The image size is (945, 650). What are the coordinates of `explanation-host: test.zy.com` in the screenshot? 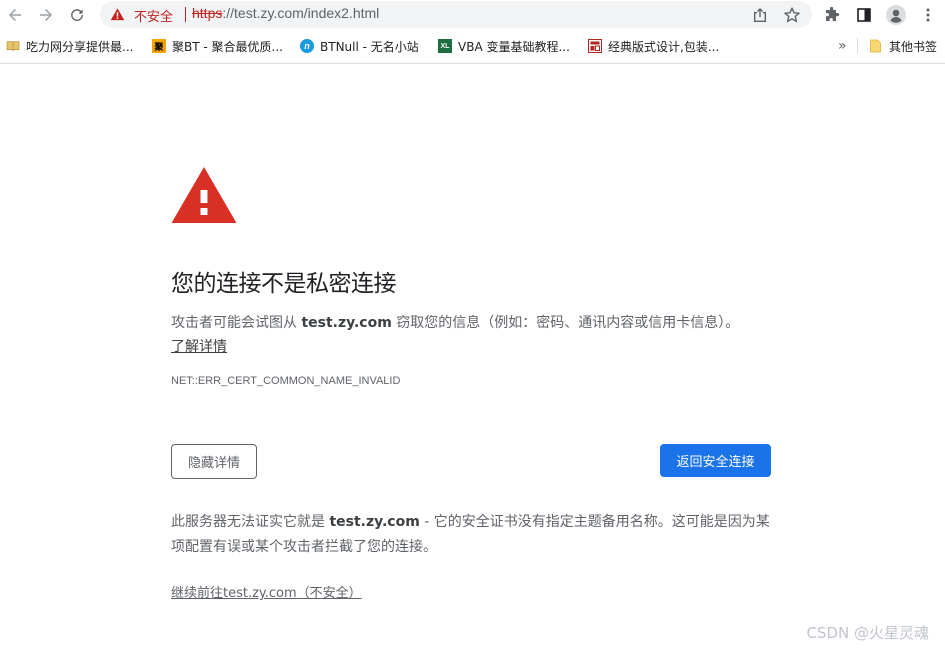 It's located at (346, 323).